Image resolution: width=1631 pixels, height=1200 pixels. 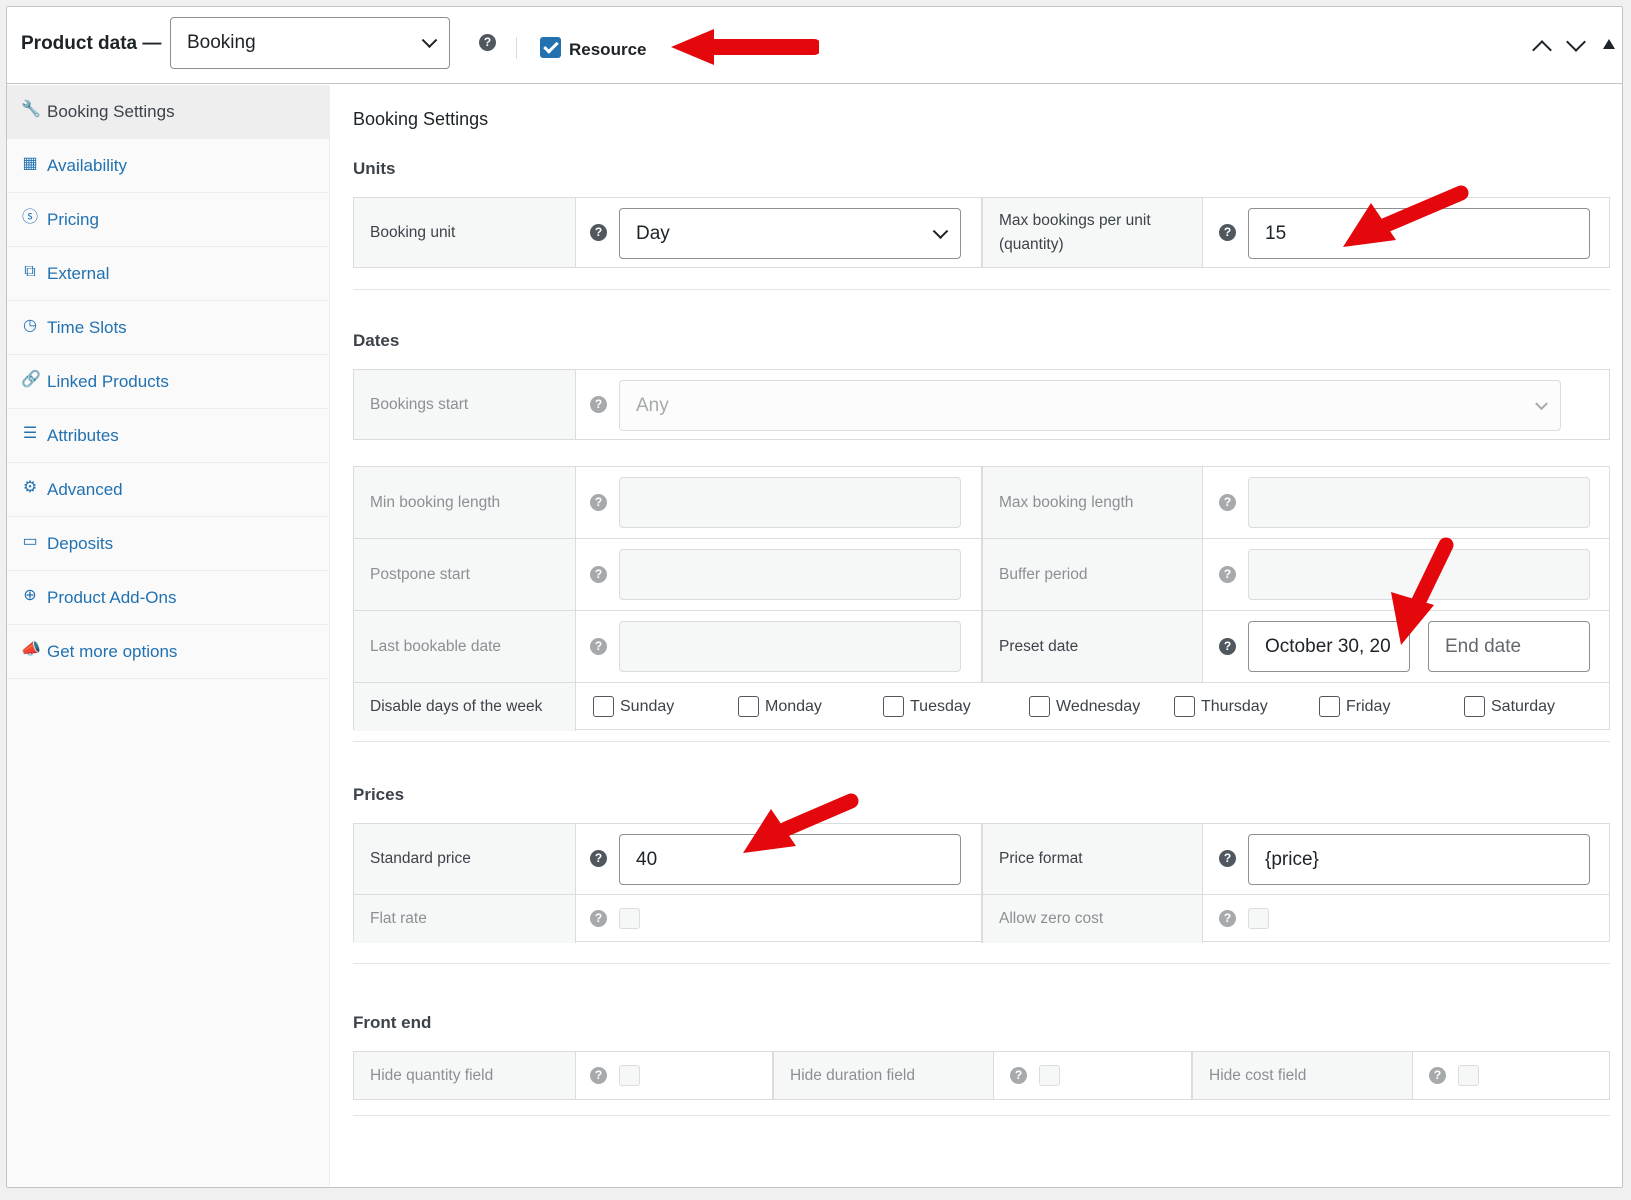 What do you see at coordinates (87, 327) in the screenshot?
I see `sidebar-item-label: Time Slots` at bounding box center [87, 327].